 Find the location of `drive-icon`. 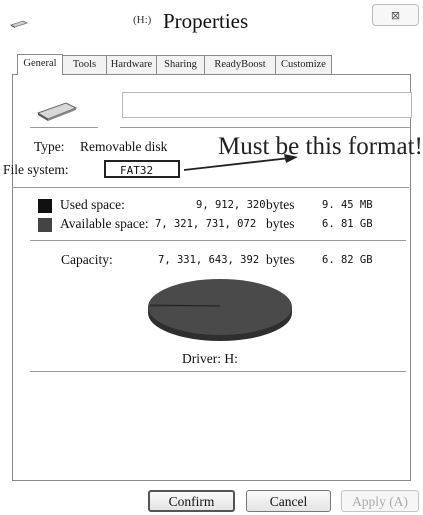

drive-icon is located at coordinates (19, 24).